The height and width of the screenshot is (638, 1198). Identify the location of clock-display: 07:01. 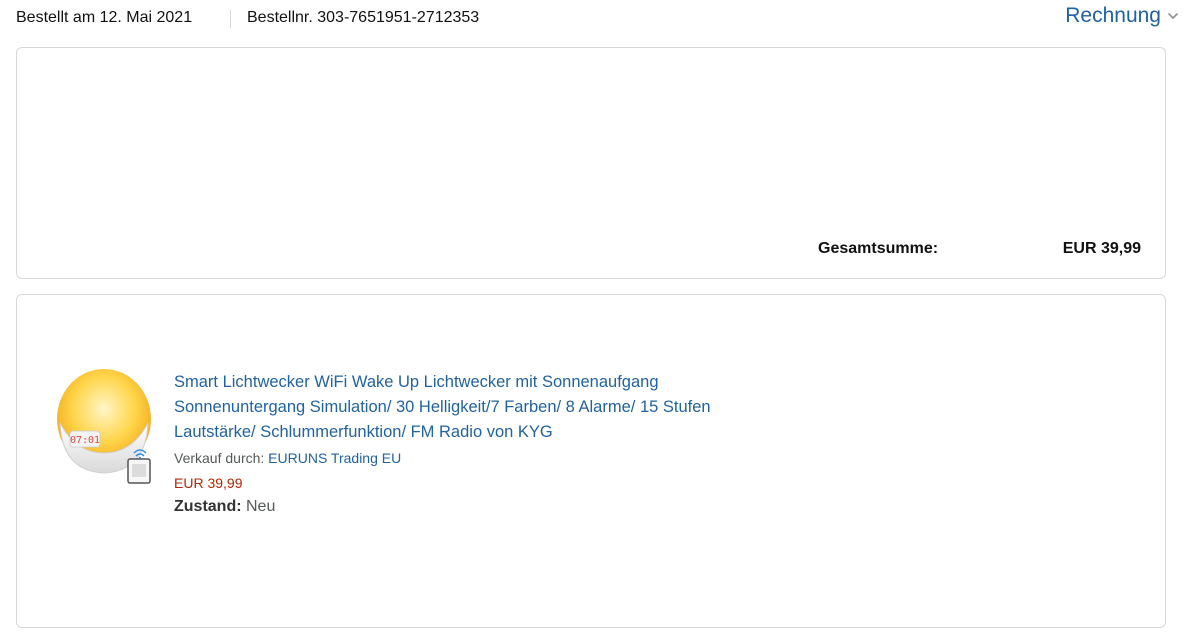
(85, 440).